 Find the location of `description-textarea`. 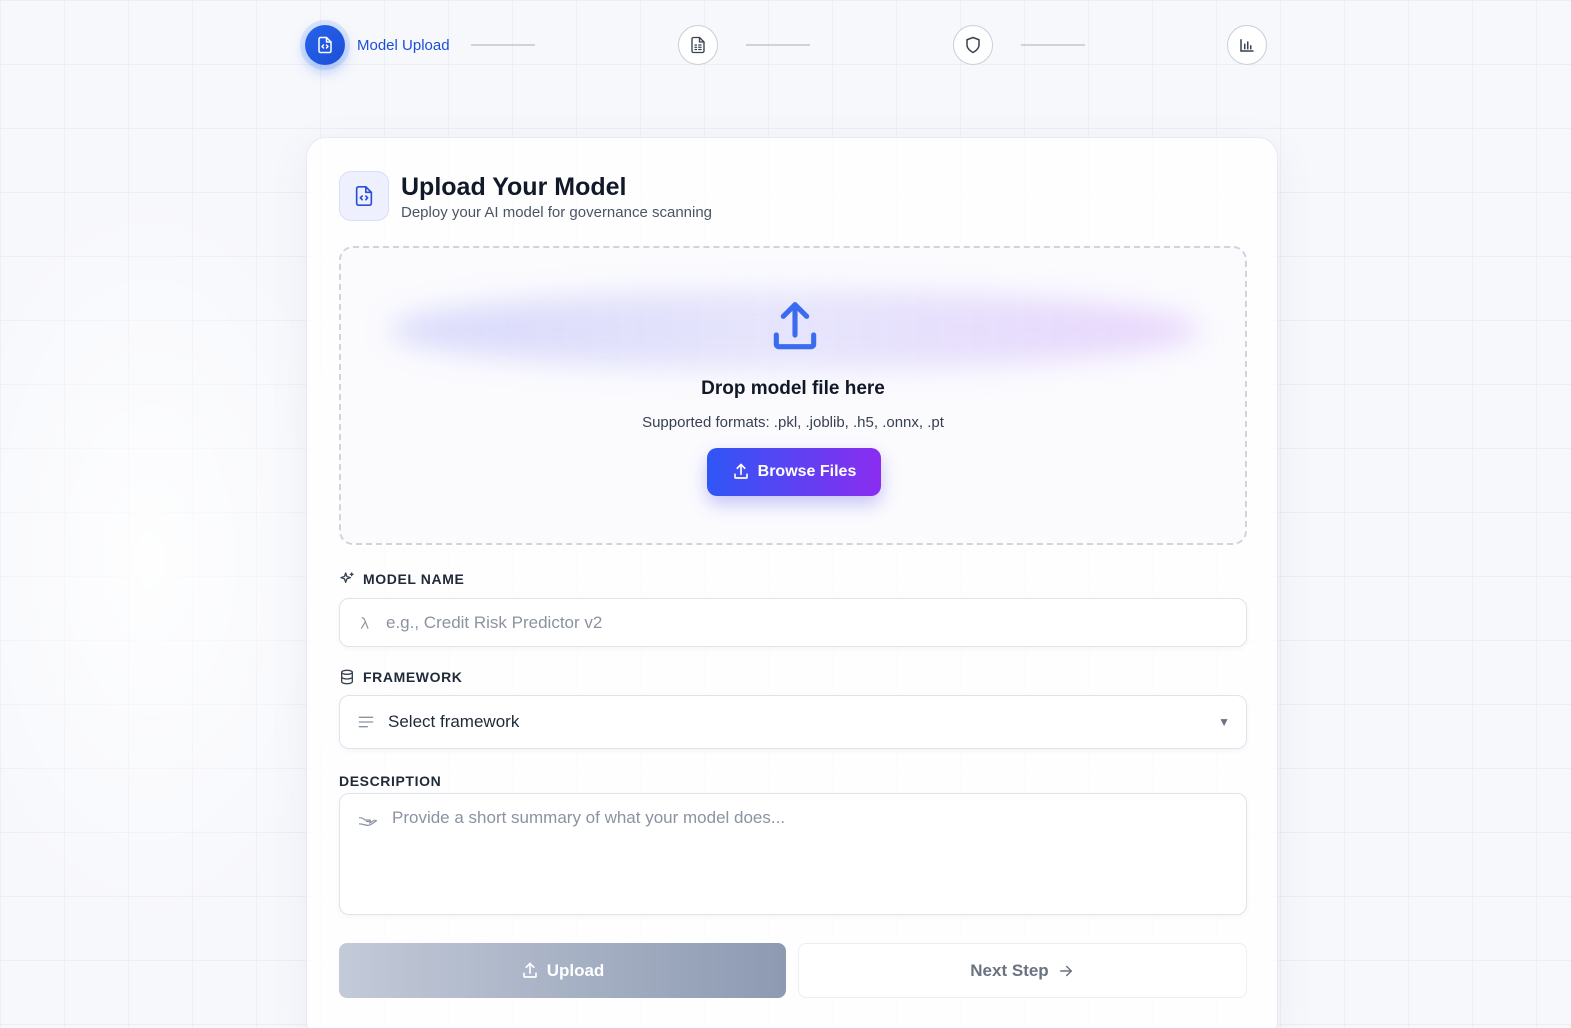

description-textarea is located at coordinates (802, 853).